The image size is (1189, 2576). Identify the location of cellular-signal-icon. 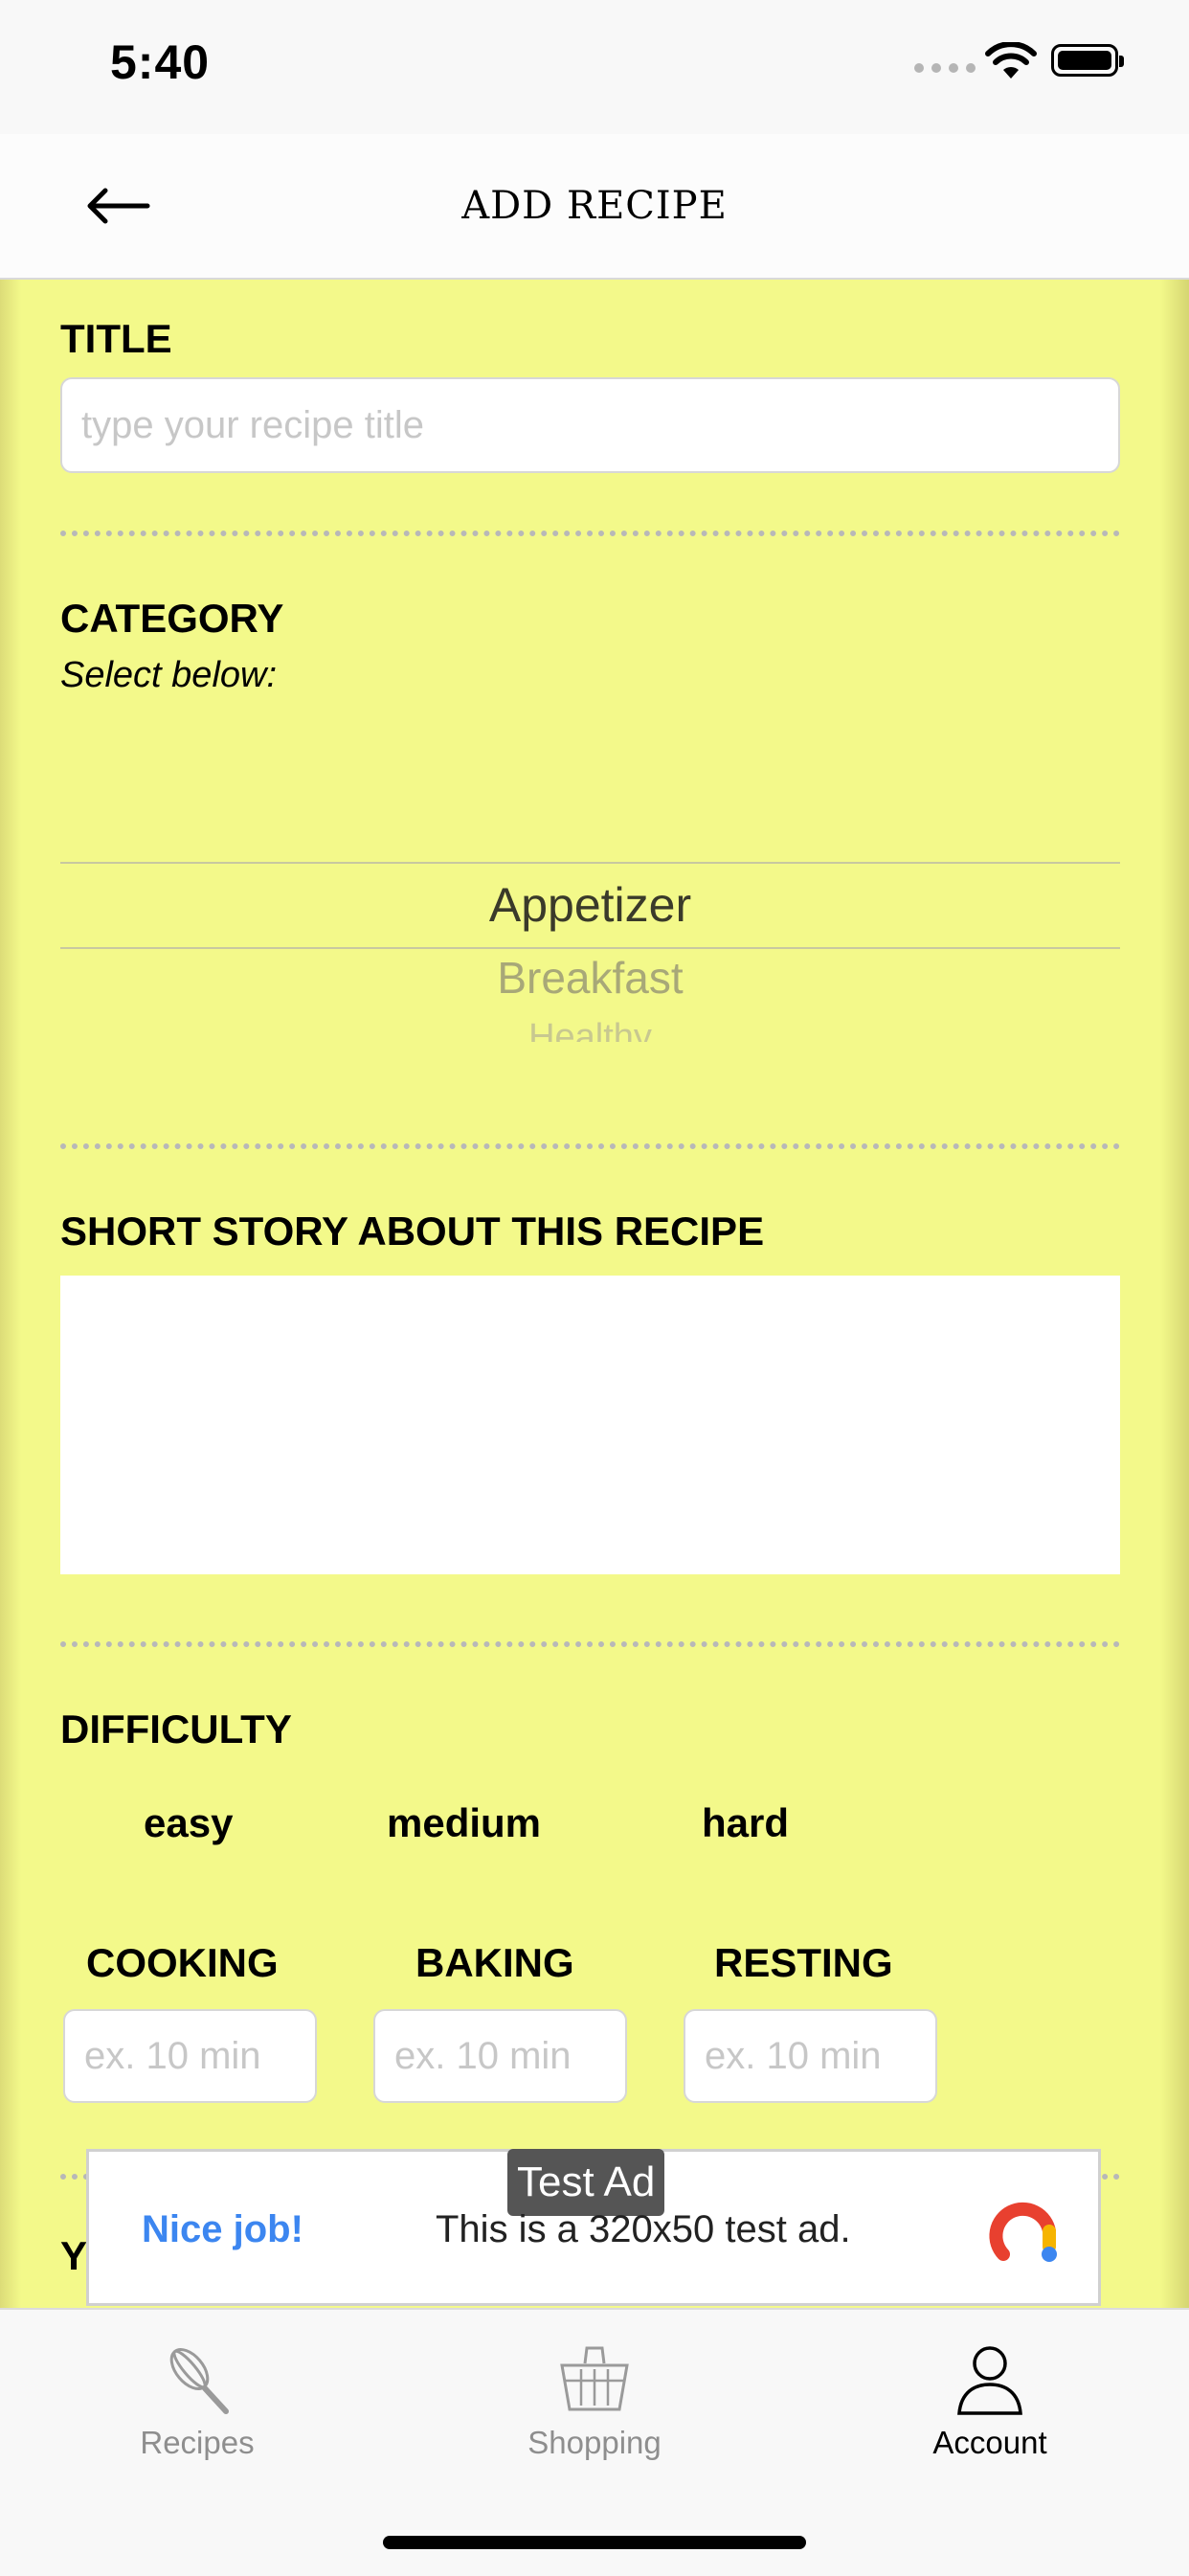
(945, 68).